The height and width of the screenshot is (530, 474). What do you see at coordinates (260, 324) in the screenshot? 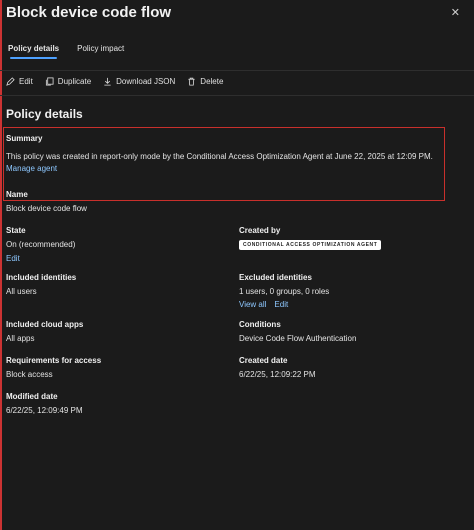
I see `conditions-label: Conditions` at bounding box center [260, 324].